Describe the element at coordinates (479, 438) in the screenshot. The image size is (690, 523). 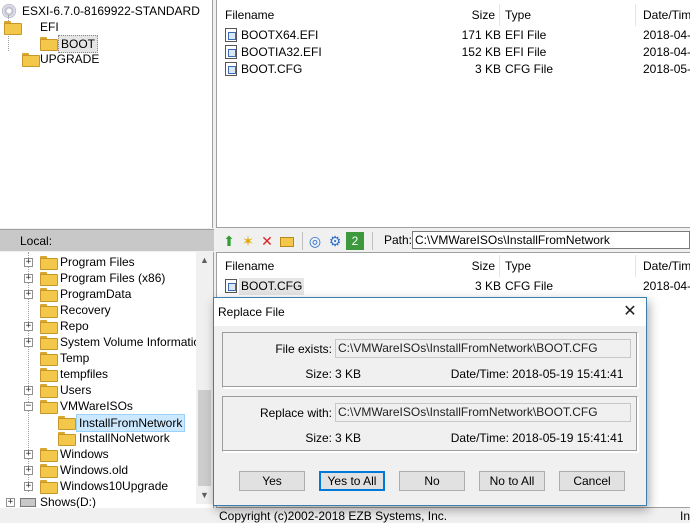
I see `replacement-date-label: Date/Time:` at that location.